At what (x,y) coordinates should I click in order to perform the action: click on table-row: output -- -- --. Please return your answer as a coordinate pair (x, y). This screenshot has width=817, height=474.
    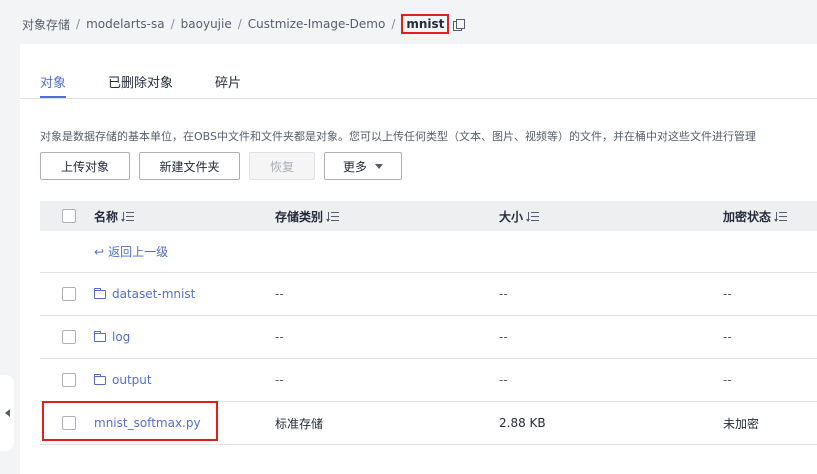
    Looking at the image, I should click on (428, 380).